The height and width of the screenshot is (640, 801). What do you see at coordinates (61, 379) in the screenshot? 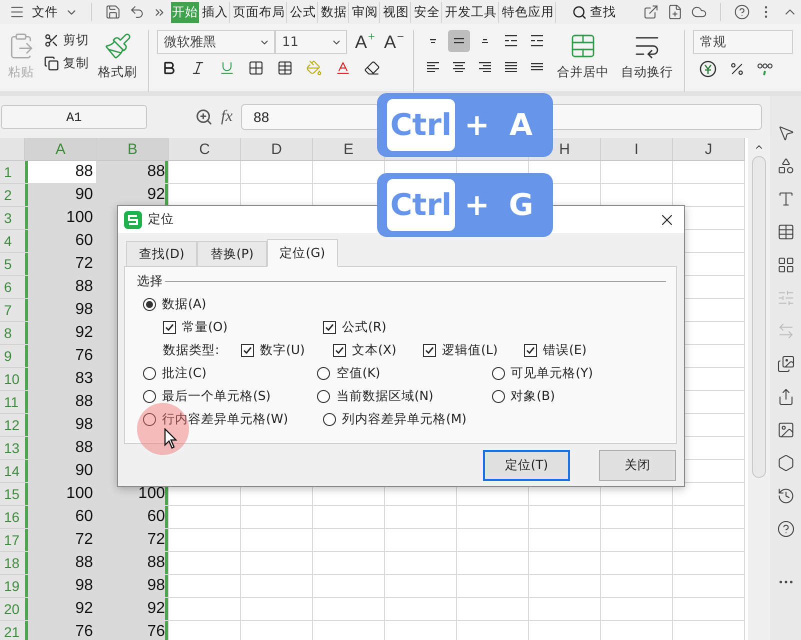
I see `table-cell: 83` at bounding box center [61, 379].